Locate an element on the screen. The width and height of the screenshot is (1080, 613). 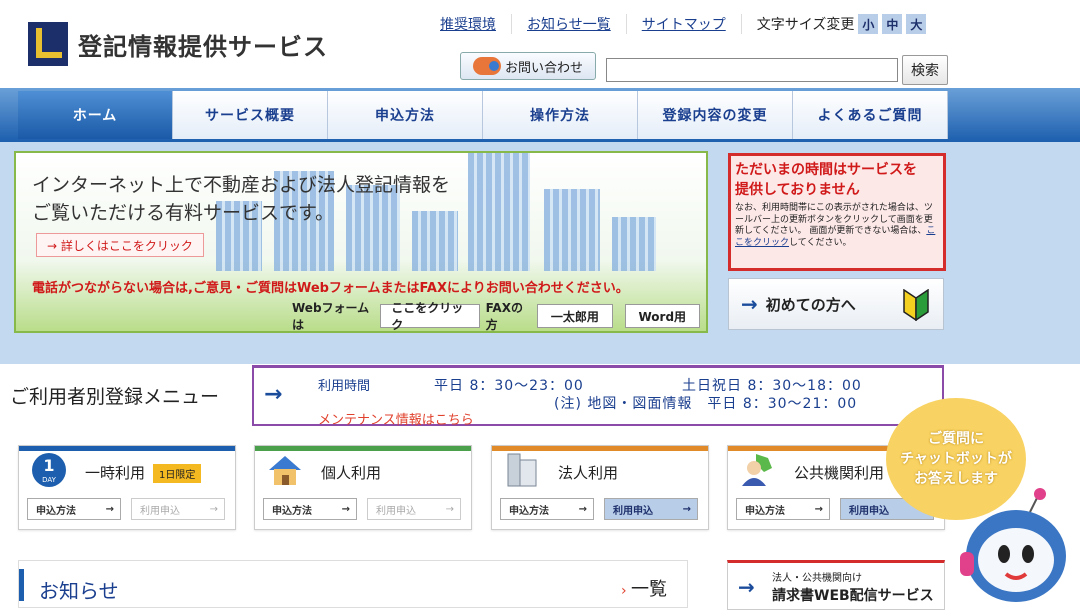
hours-map-drawing: (注) 地図・図面情報 平日 8：30～21：00 is located at coordinates (706, 404).